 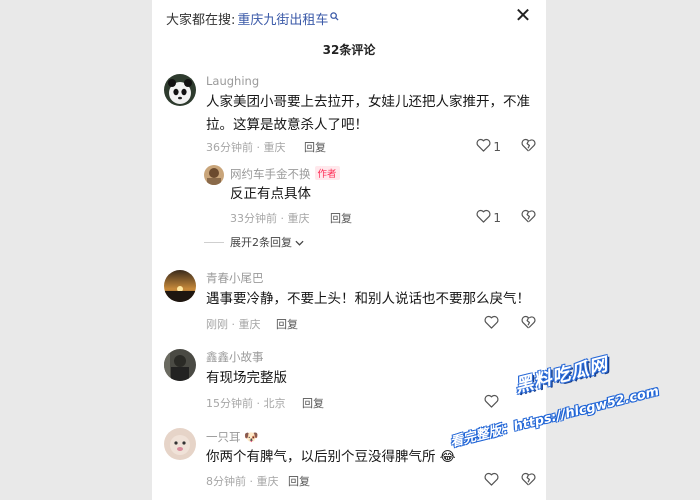 What do you see at coordinates (233, 324) in the screenshot?
I see `comment-meta: 刚刚 · 重庆` at bounding box center [233, 324].